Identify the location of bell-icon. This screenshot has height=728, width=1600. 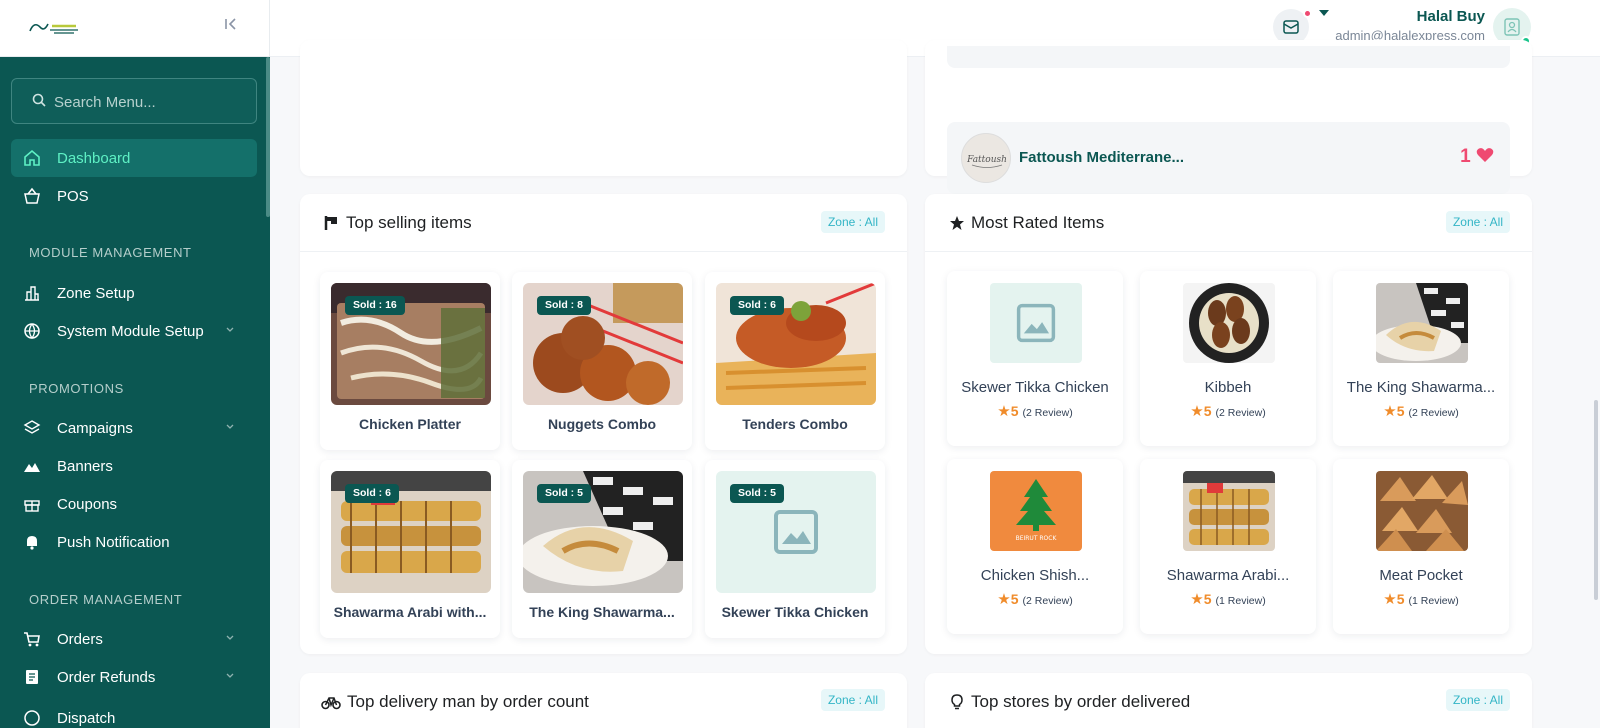
(32, 543).